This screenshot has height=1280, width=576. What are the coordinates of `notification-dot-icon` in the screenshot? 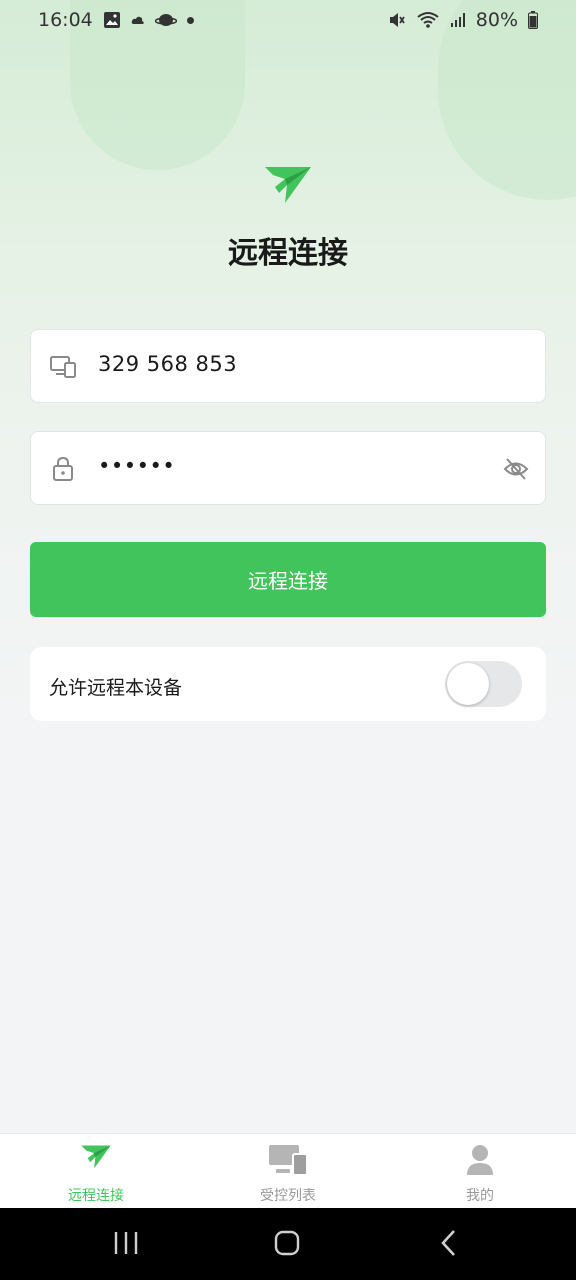 It's located at (190, 20).